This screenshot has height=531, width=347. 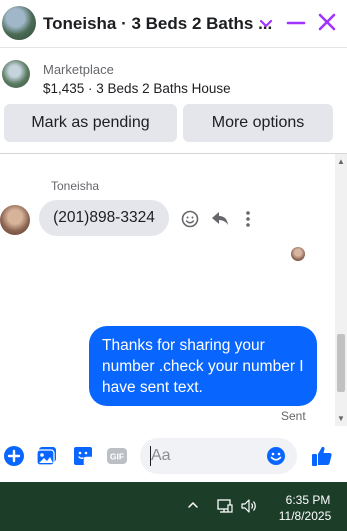 What do you see at coordinates (19, 23) in the screenshot?
I see `contact-avatar` at bounding box center [19, 23].